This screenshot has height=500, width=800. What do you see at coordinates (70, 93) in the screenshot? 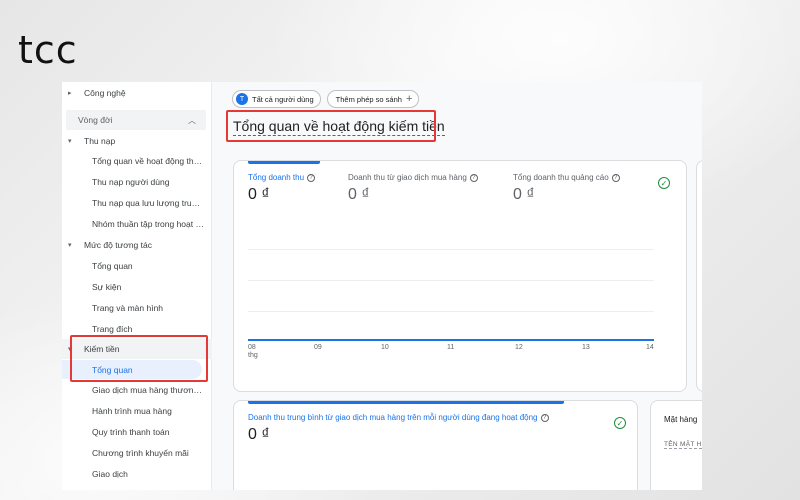
I see `caret-right-icon: ▸` at bounding box center [70, 93].